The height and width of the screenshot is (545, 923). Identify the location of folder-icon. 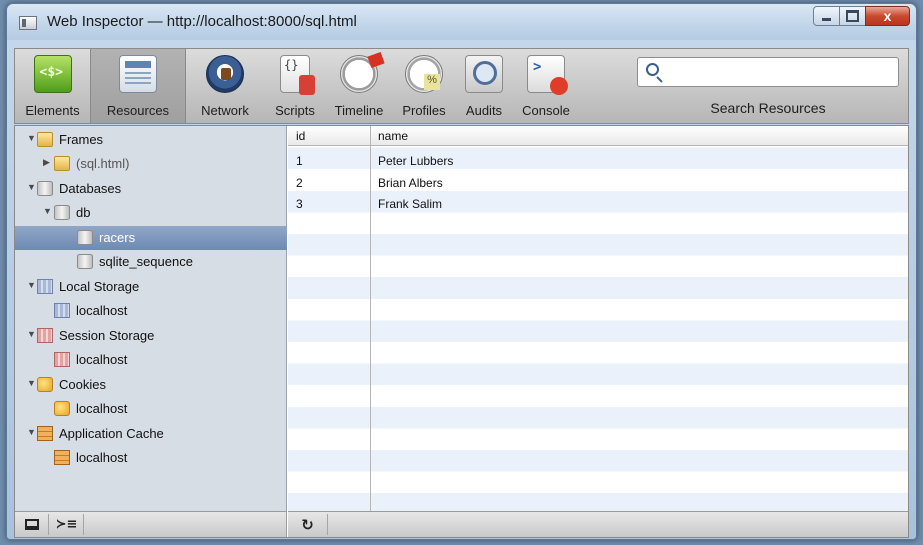
(45, 139).